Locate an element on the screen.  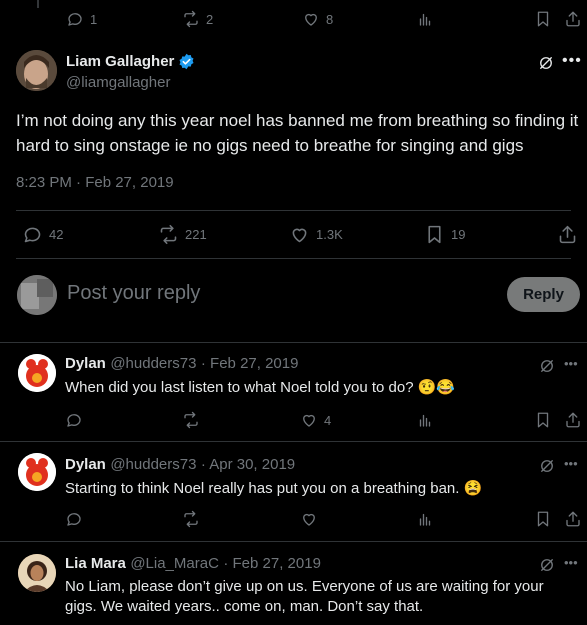
thread-line is located at coordinates (38, 4).